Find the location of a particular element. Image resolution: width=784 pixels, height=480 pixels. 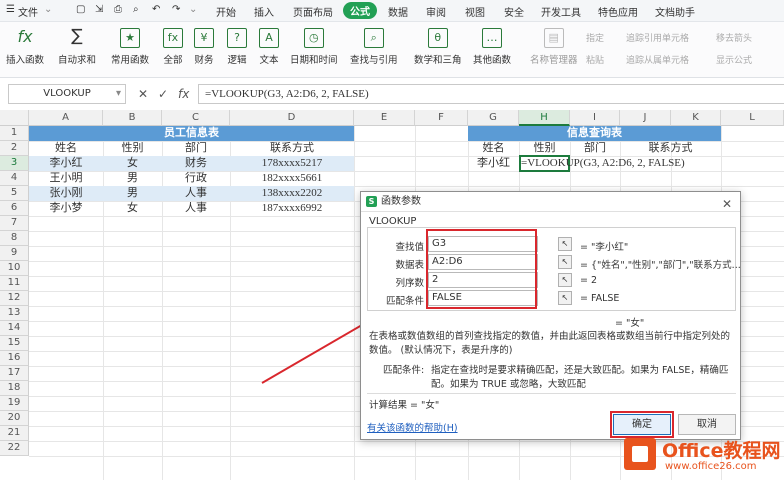

table-cell: 张小刚 is located at coordinates (66, 193).